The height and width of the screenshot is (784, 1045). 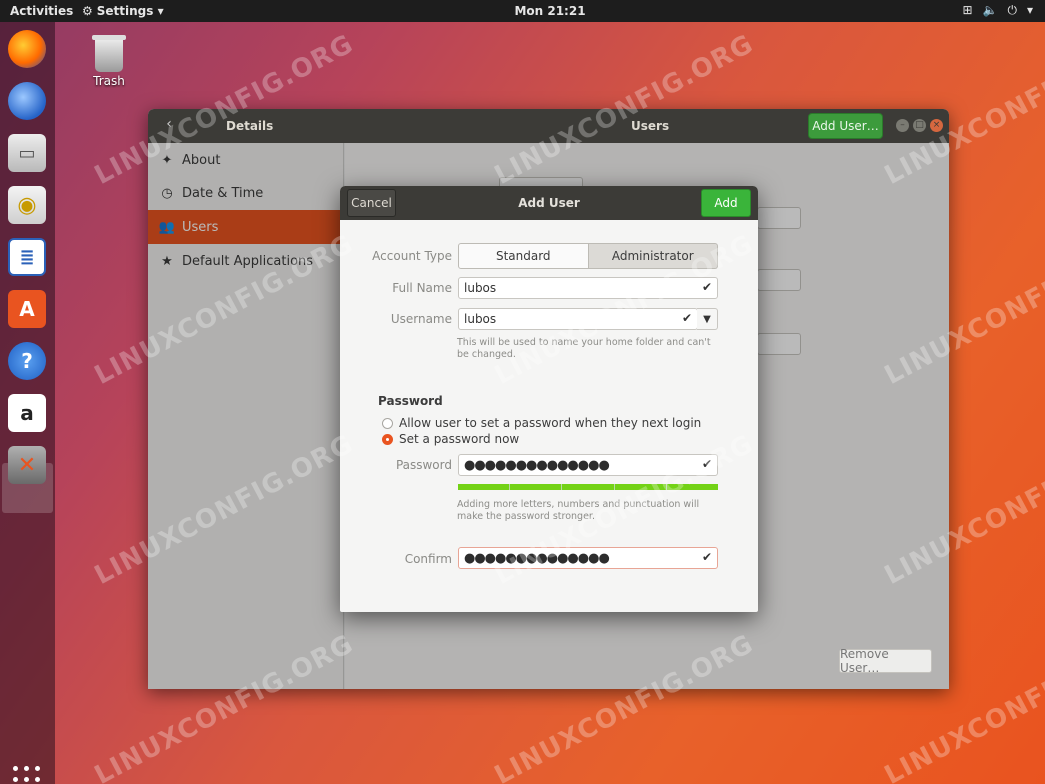 What do you see at coordinates (459, 439) in the screenshot?
I see `radio-label: Set a password now` at bounding box center [459, 439].